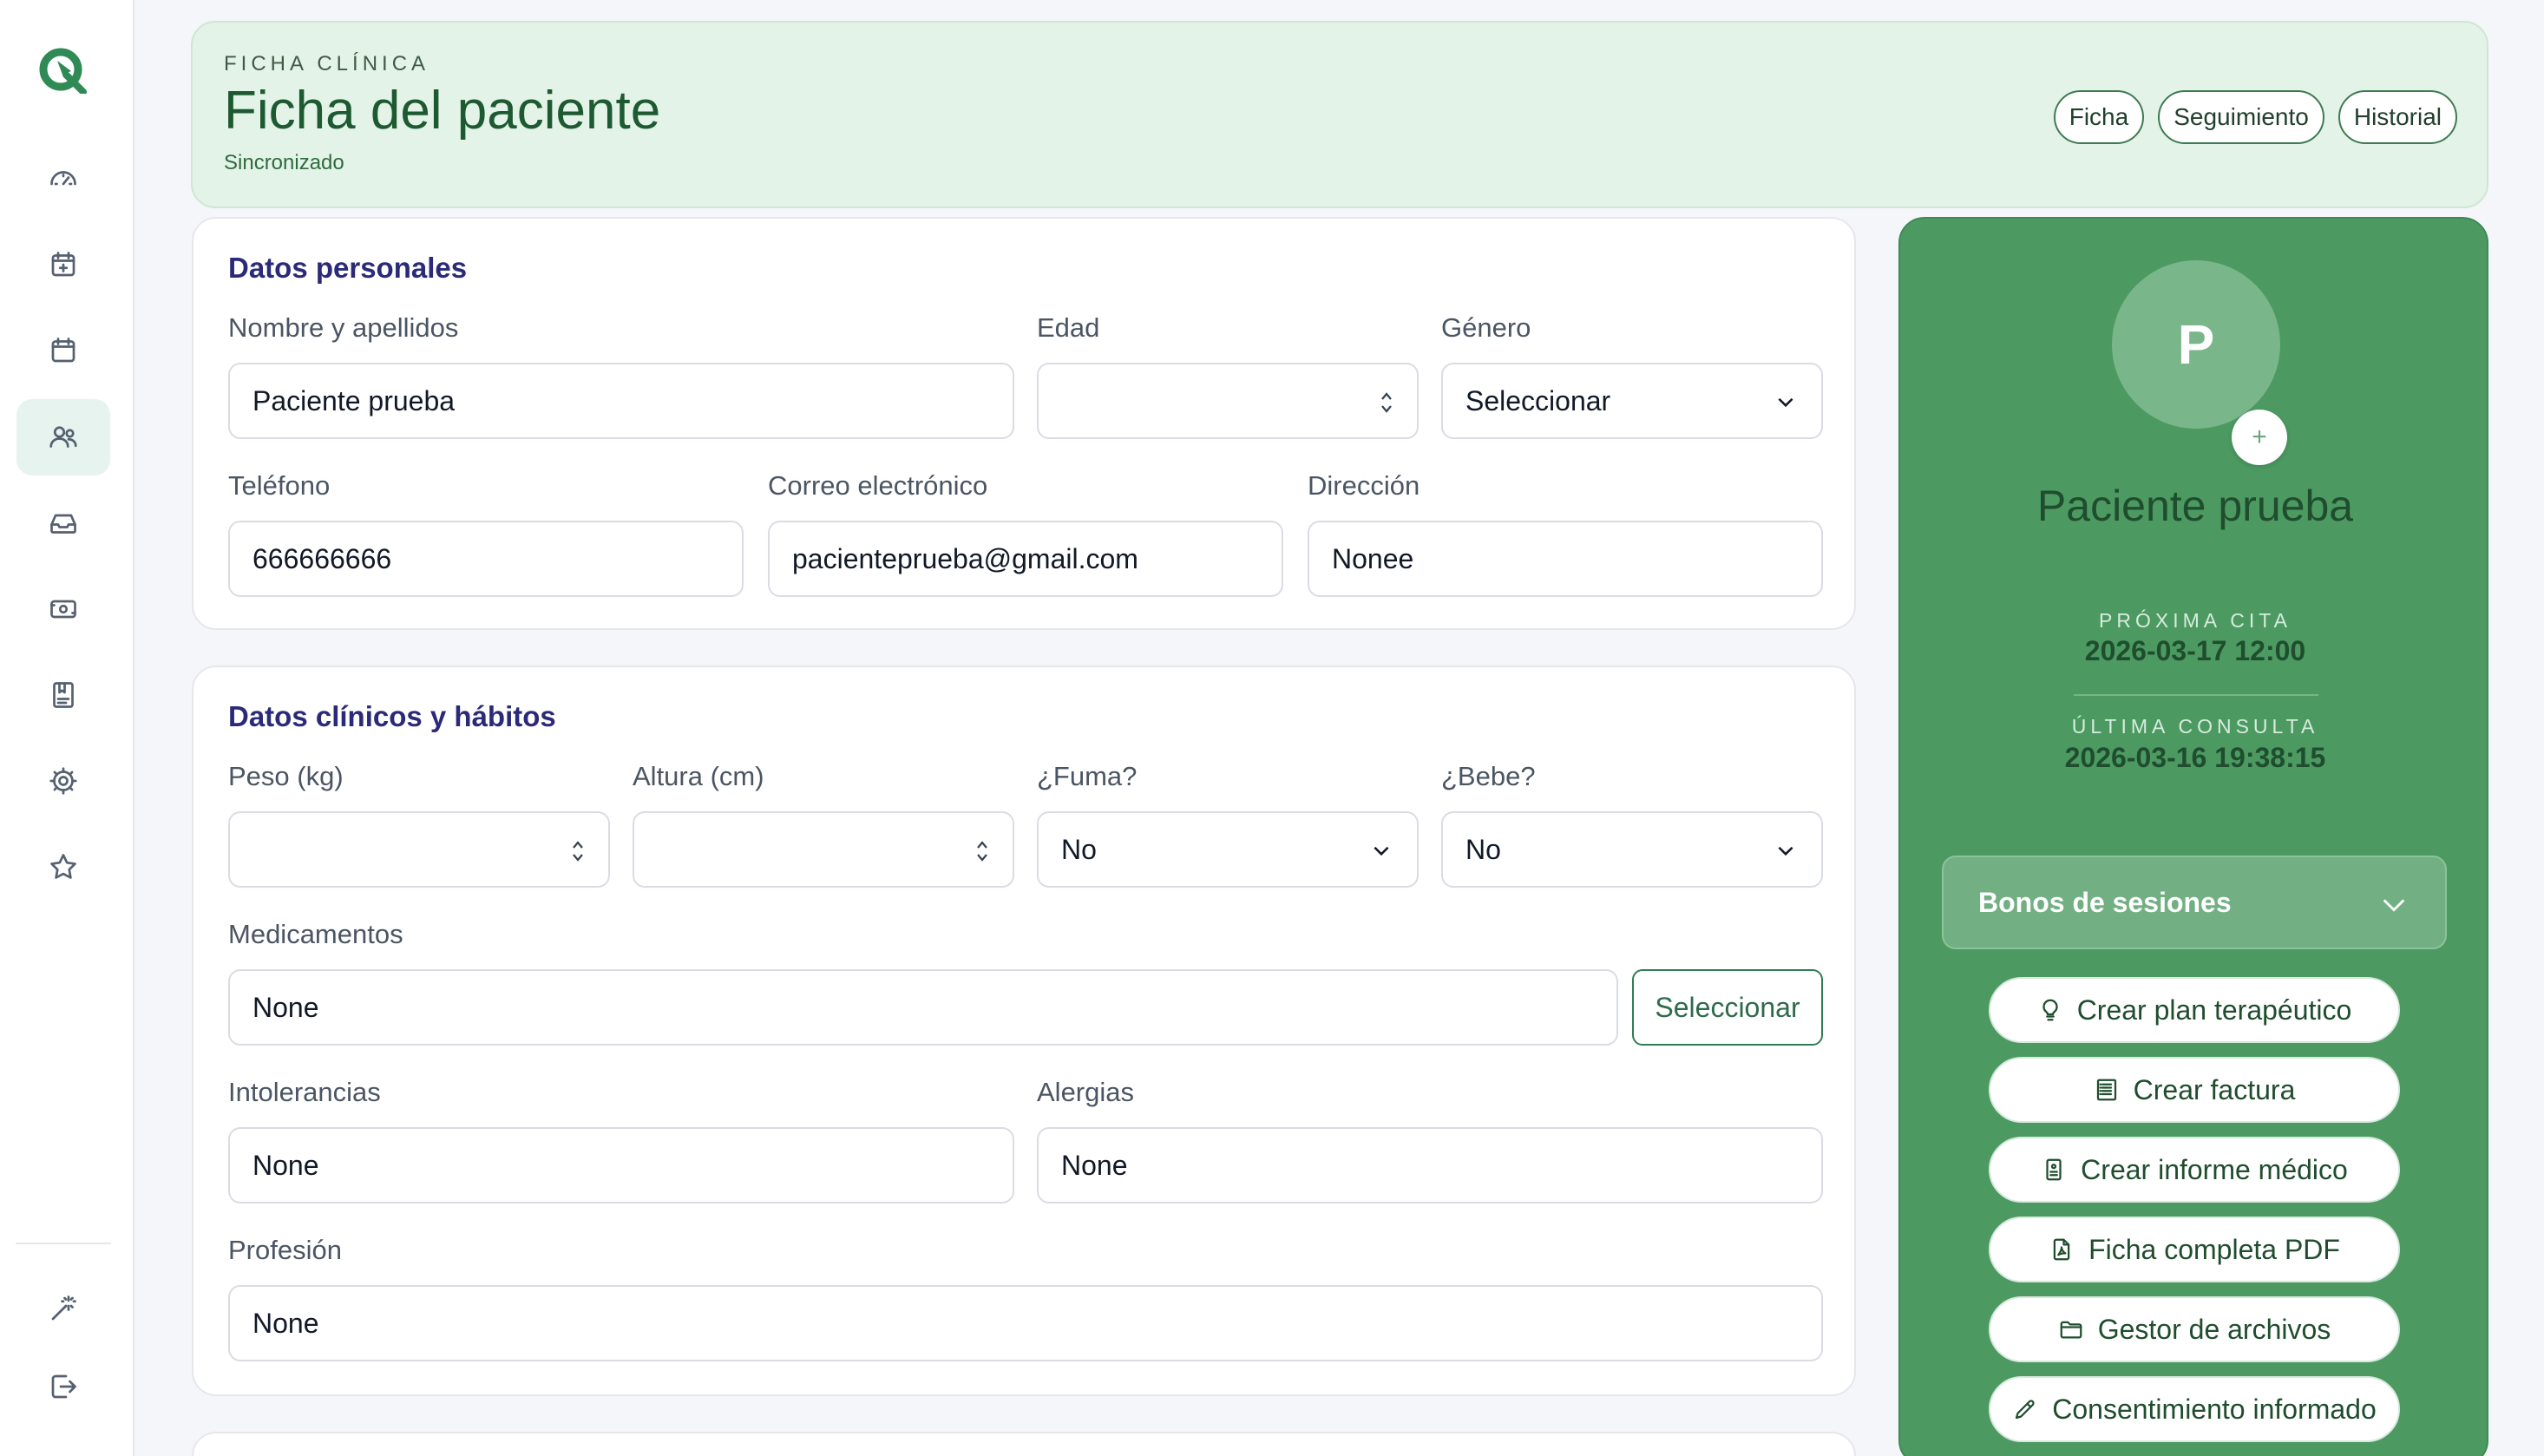 The height and width of the screenshot is (1456, 2544). I want to click on sidebar-item-calendar, so click(63, 350).